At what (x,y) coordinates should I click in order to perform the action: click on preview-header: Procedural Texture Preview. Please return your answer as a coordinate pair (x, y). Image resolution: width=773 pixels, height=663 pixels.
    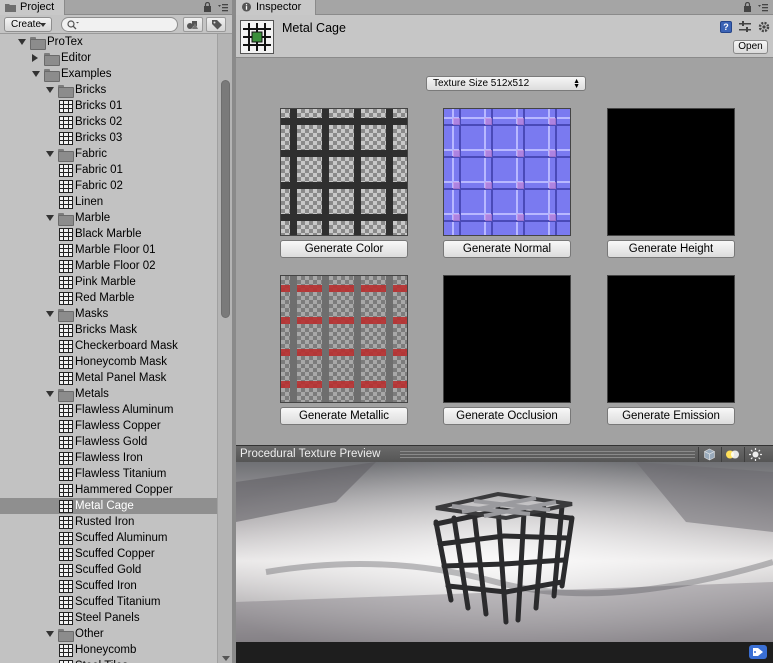
    Looking at the image, I should click on (504, 453).